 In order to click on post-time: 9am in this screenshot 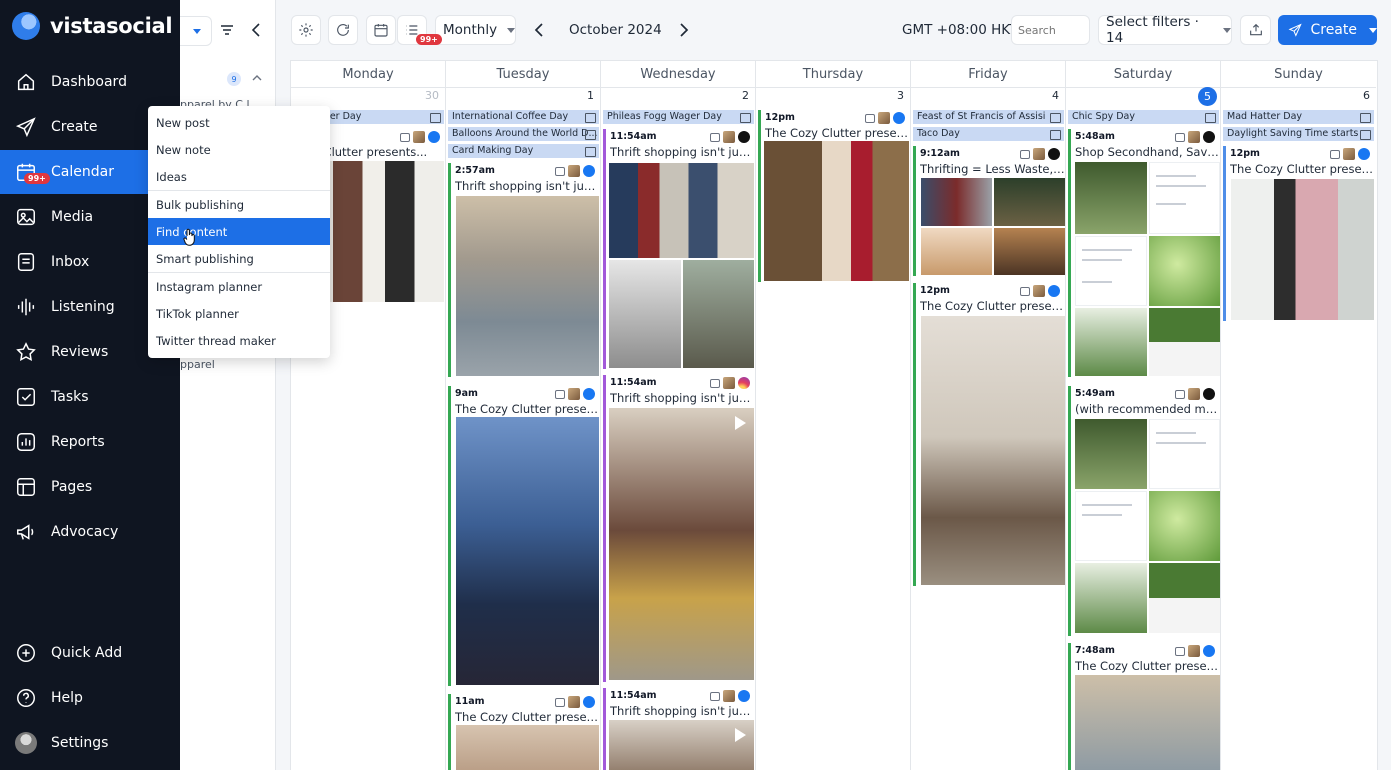, I will do `click(466, 393)`.